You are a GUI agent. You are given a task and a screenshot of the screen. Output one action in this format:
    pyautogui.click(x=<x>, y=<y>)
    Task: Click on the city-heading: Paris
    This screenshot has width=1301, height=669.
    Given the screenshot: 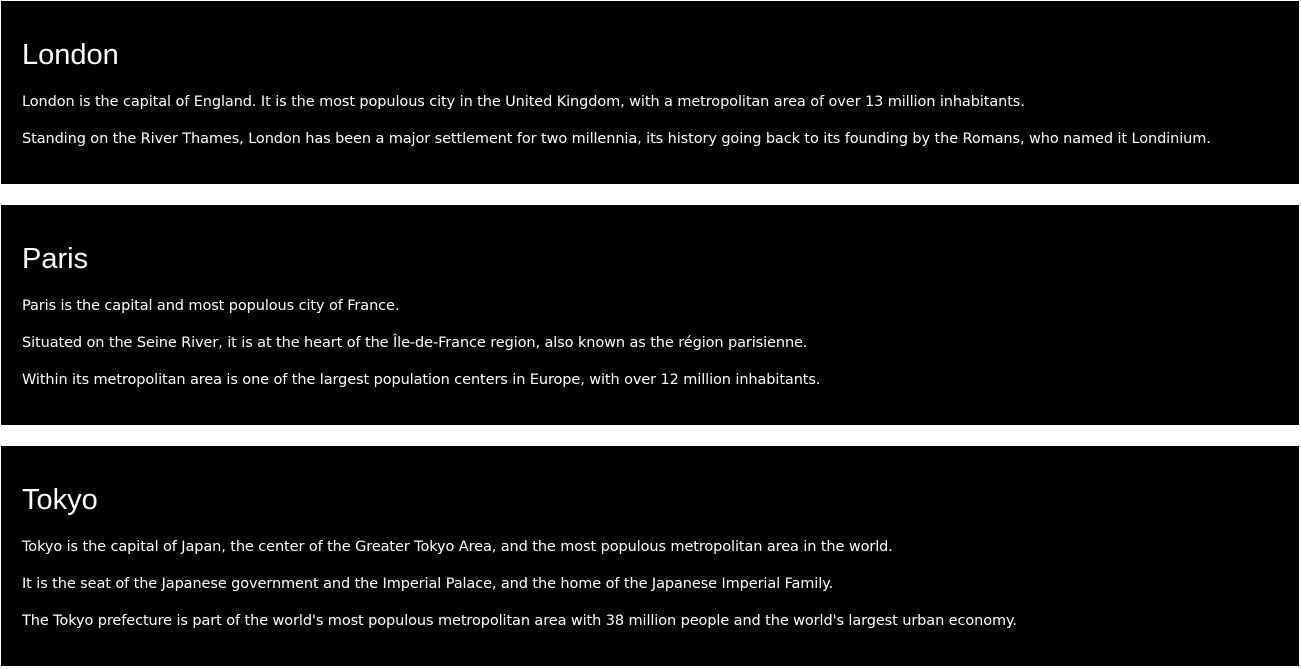 What is the action you would take?
    pyautogui.click(x=55, y=259)
    